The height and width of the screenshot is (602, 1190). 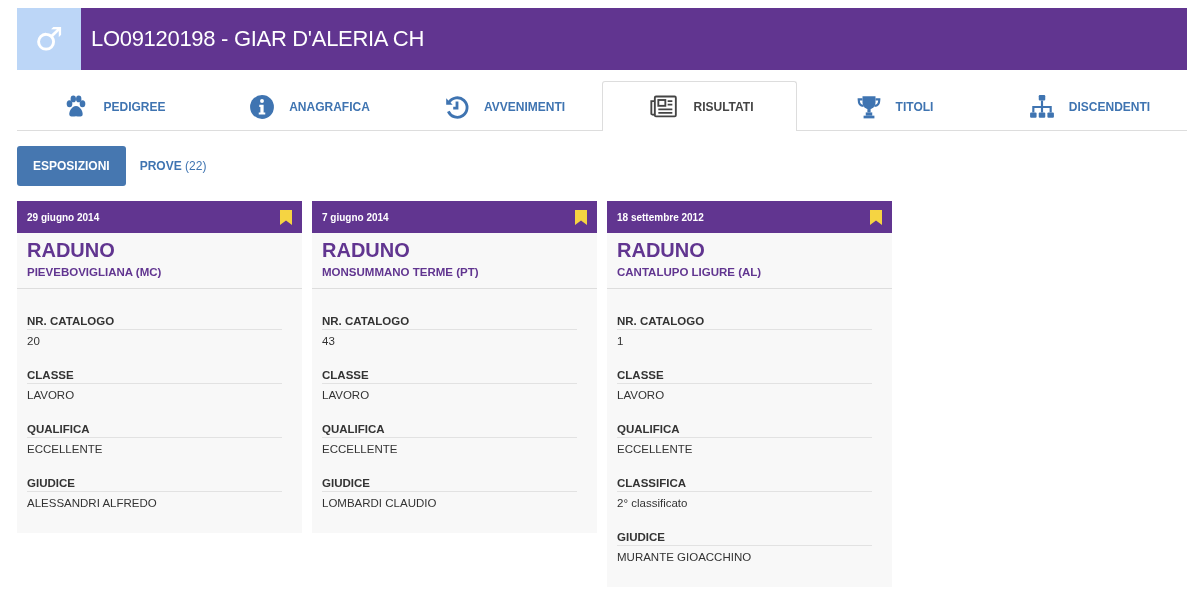 What do you see at coordinates (63, 217) in the screenshot?
I see `card-date: 29 giugno 2014` at bounding box center [63, 217].